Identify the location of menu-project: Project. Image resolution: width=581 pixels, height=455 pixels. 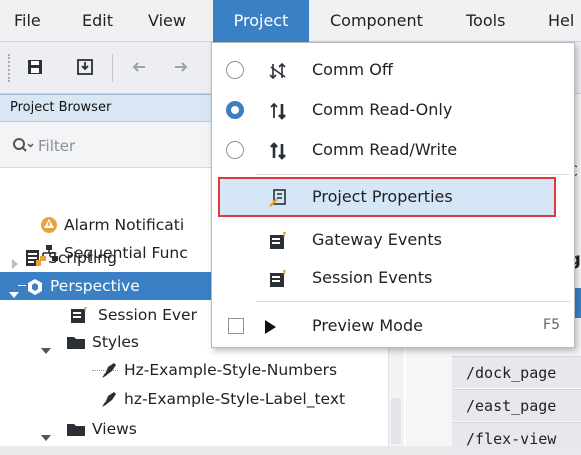
(261, 21).